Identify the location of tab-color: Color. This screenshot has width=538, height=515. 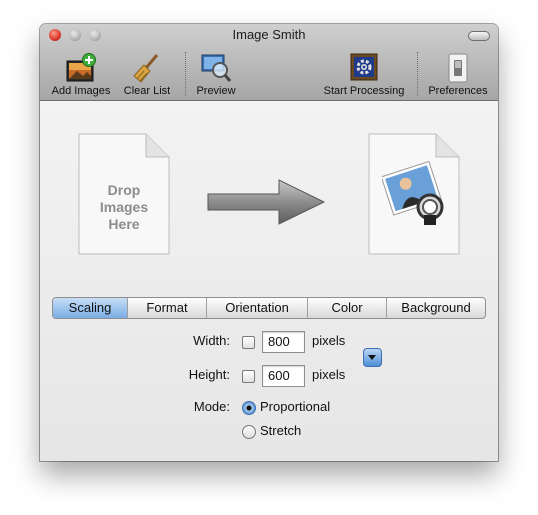
(346, 308).